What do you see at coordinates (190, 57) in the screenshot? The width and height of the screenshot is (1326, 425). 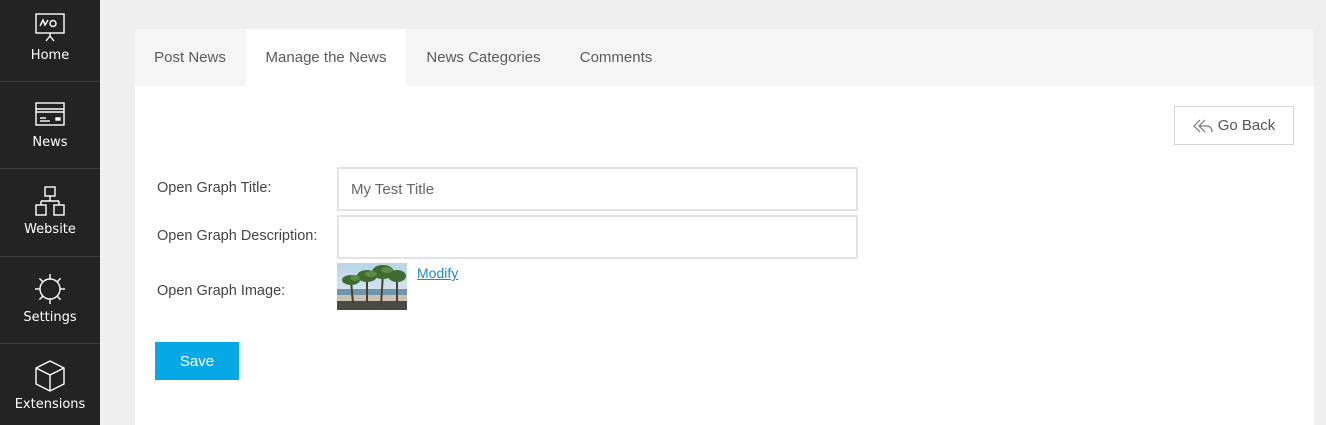 I see `tab-post-news: Post News` at bounding box center [190, 57].